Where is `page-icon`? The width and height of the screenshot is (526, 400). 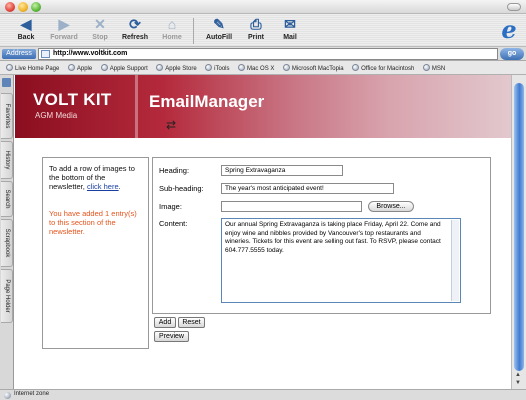 page-icon is located at coordinates (45, 54).